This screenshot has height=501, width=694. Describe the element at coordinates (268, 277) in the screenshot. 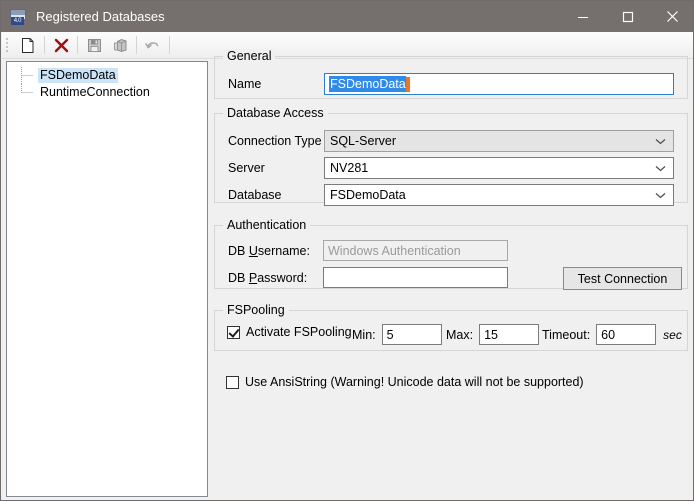

I see `db-password-label: DB Password:` at that location.